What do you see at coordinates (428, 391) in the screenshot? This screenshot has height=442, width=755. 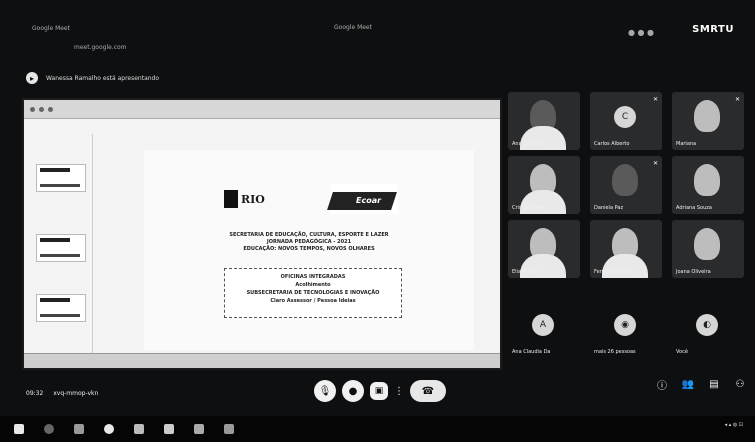 I see `leave-call-button: ☎` at bounding box center [428, 391].